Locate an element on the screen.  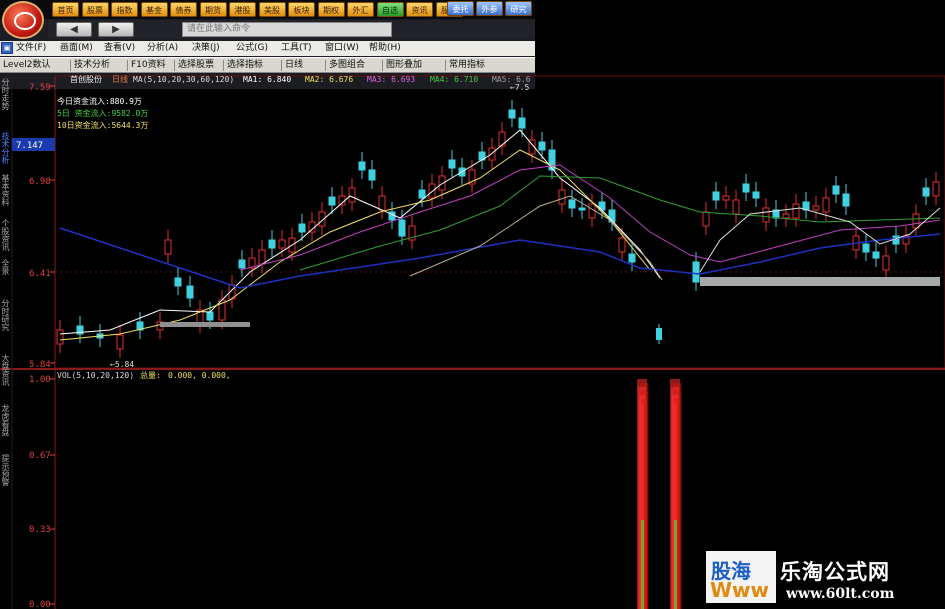
side-tab-2: 基本资料 is located at coordinates (5, 190).